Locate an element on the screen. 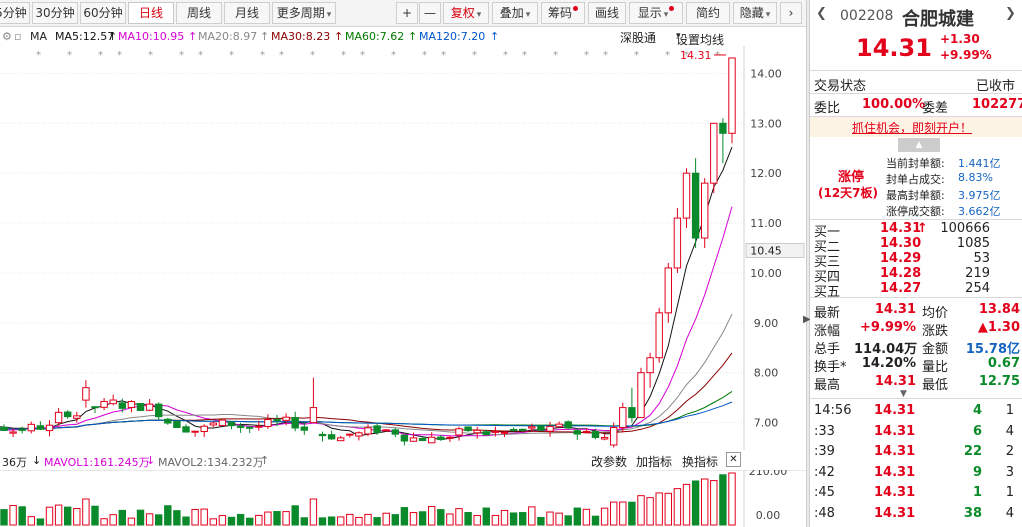 The width and height of the screenshot is (1022, 527). exchange-link: 深股通 is located at coordinates (638, 37).